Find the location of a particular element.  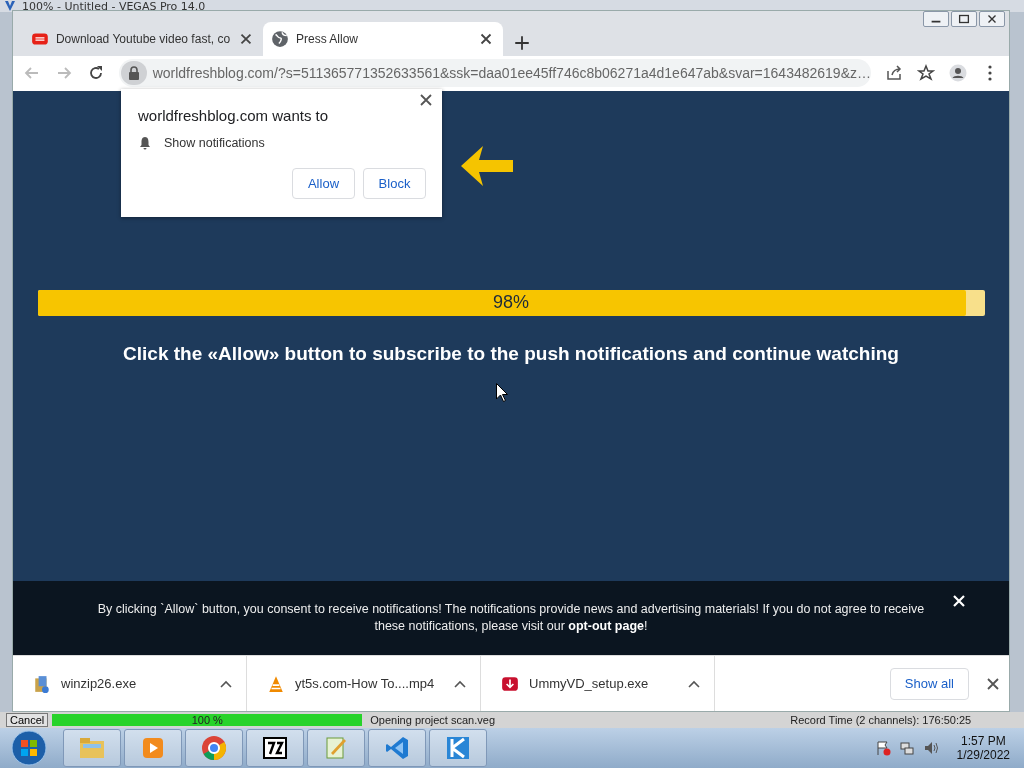

browser-tab: Press Allow is located at coordinates (383, 38).